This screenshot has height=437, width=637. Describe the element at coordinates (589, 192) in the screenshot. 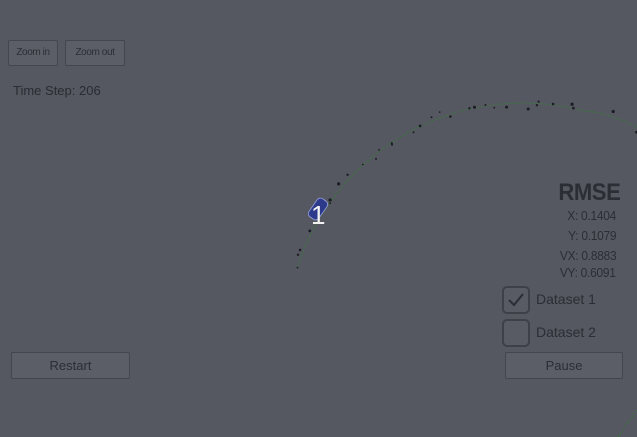

I see `rmse-title: RMSE` at that location.